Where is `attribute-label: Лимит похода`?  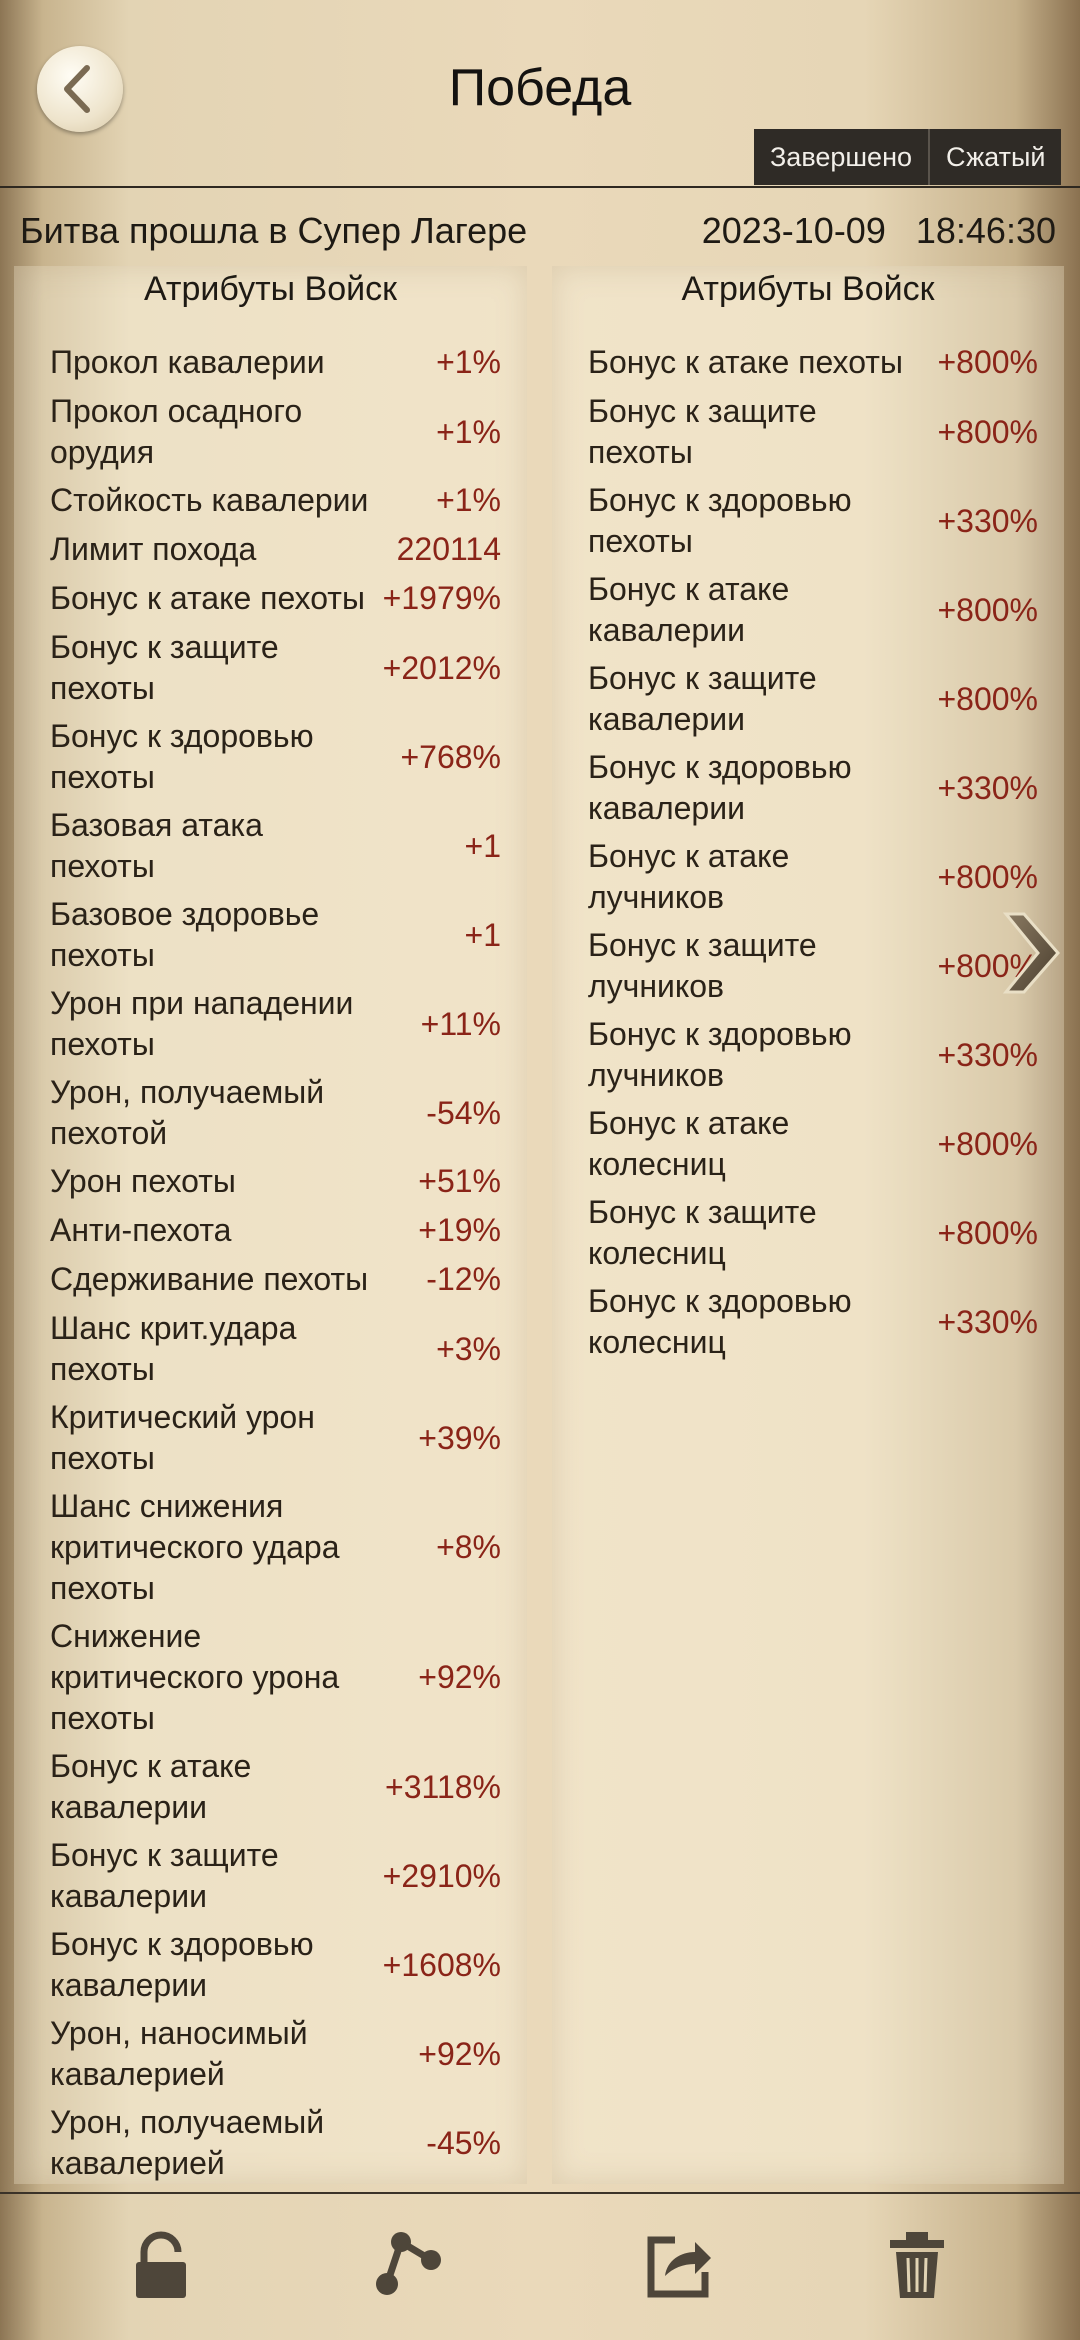 attribute-label: Лимит похода is located at coordinates (153, 549).